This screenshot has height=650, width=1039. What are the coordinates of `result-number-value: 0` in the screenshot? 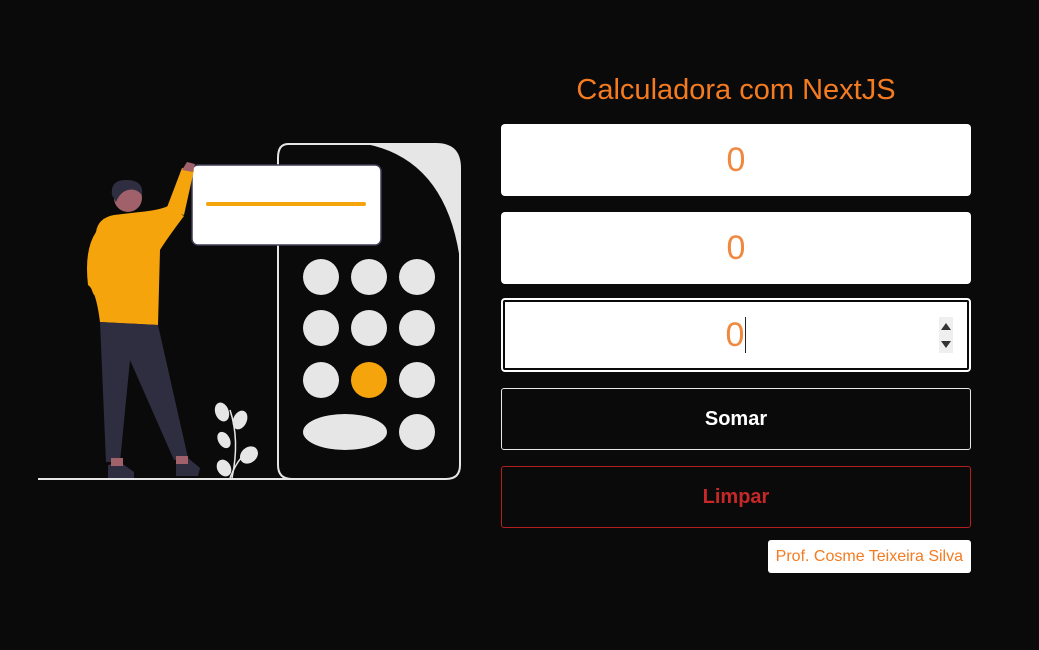 It's located at (735, 334).